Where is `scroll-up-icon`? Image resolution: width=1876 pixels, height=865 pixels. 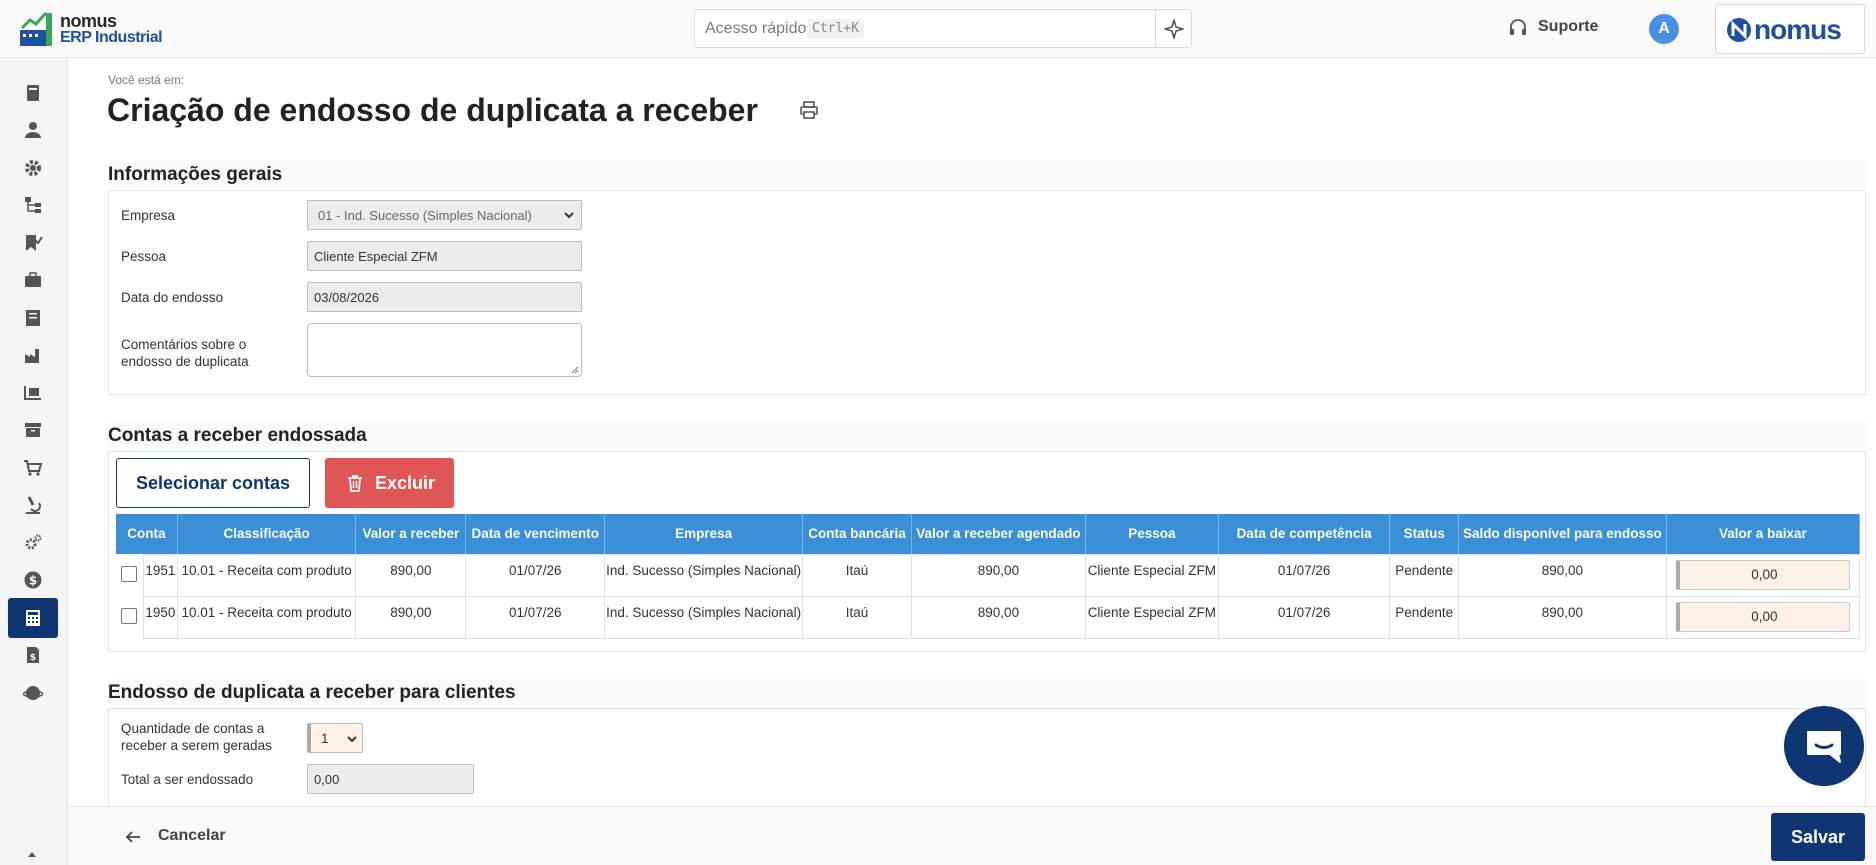
scroll-up-icon is located at coordinates (32, 854).